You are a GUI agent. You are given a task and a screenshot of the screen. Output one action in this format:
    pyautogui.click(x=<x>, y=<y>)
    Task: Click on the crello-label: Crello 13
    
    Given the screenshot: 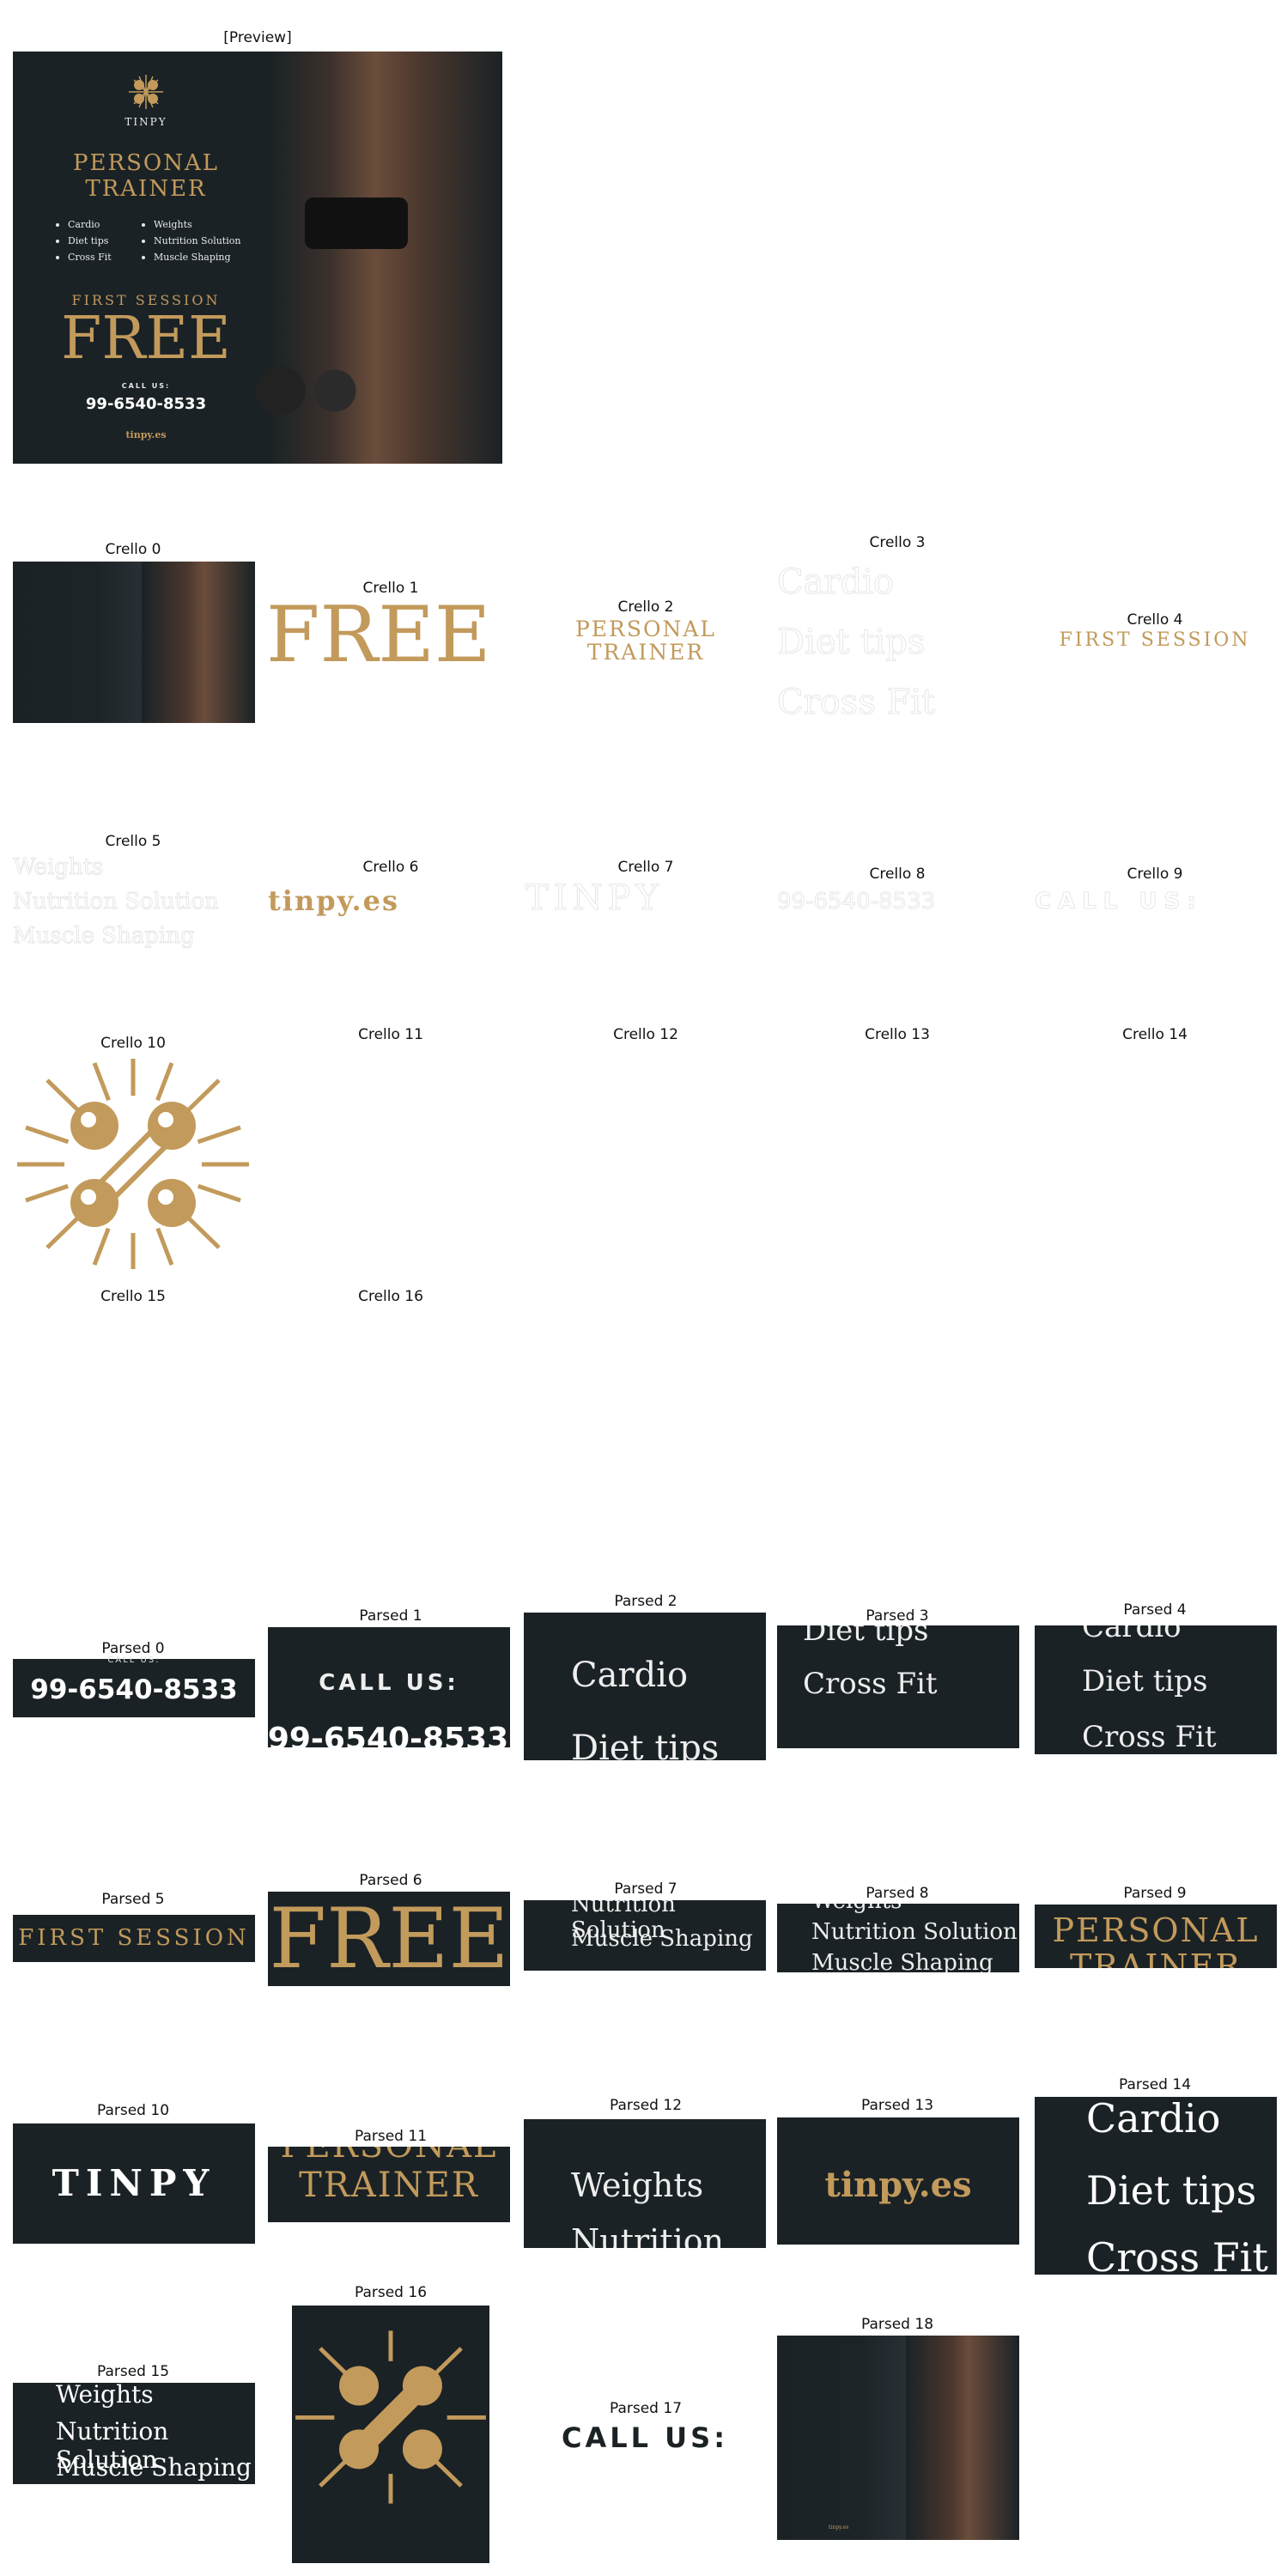 What is the action you would take?
    pyautogui.click(x=897, y=1034)
    